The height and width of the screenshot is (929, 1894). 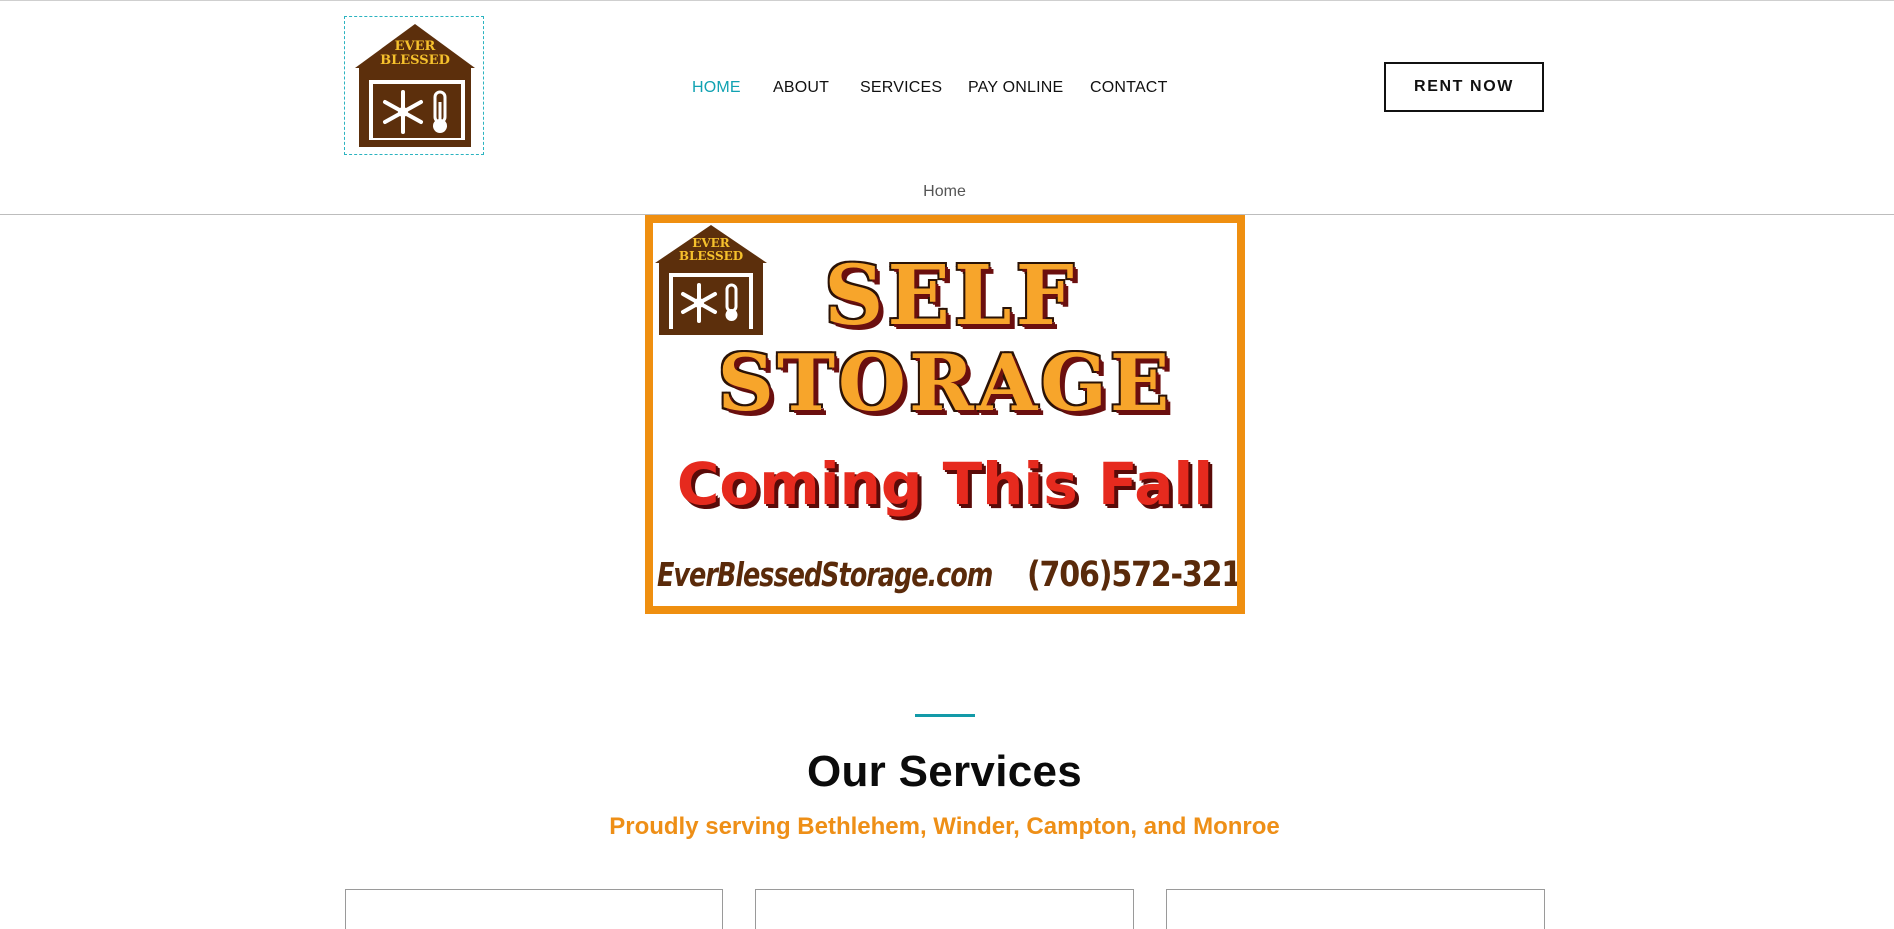 What do you see at coordinates (415, 60) in the screenshot?
I see `logo-text-blessed: BLESSED` at bounding box center [415, 60].